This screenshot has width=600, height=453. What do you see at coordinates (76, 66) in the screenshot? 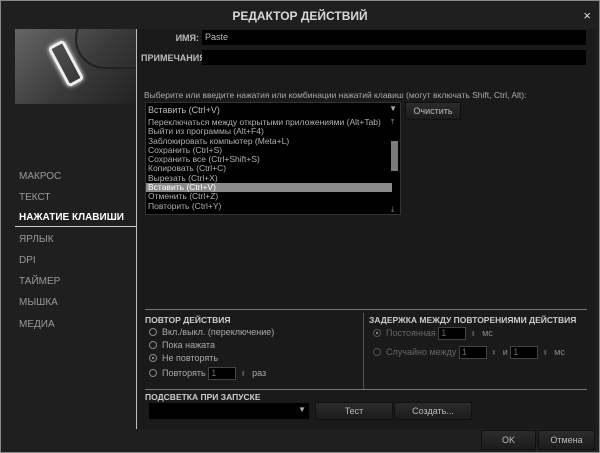
I see `device-image` at bounding box center [76, 66].